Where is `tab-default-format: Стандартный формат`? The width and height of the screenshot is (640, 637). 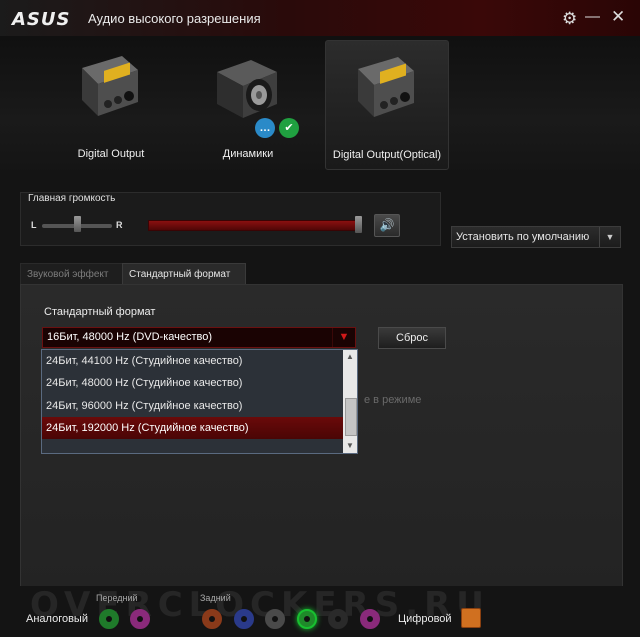 tab-default-format: Стандартный формат is located at coordinates (184, 274).